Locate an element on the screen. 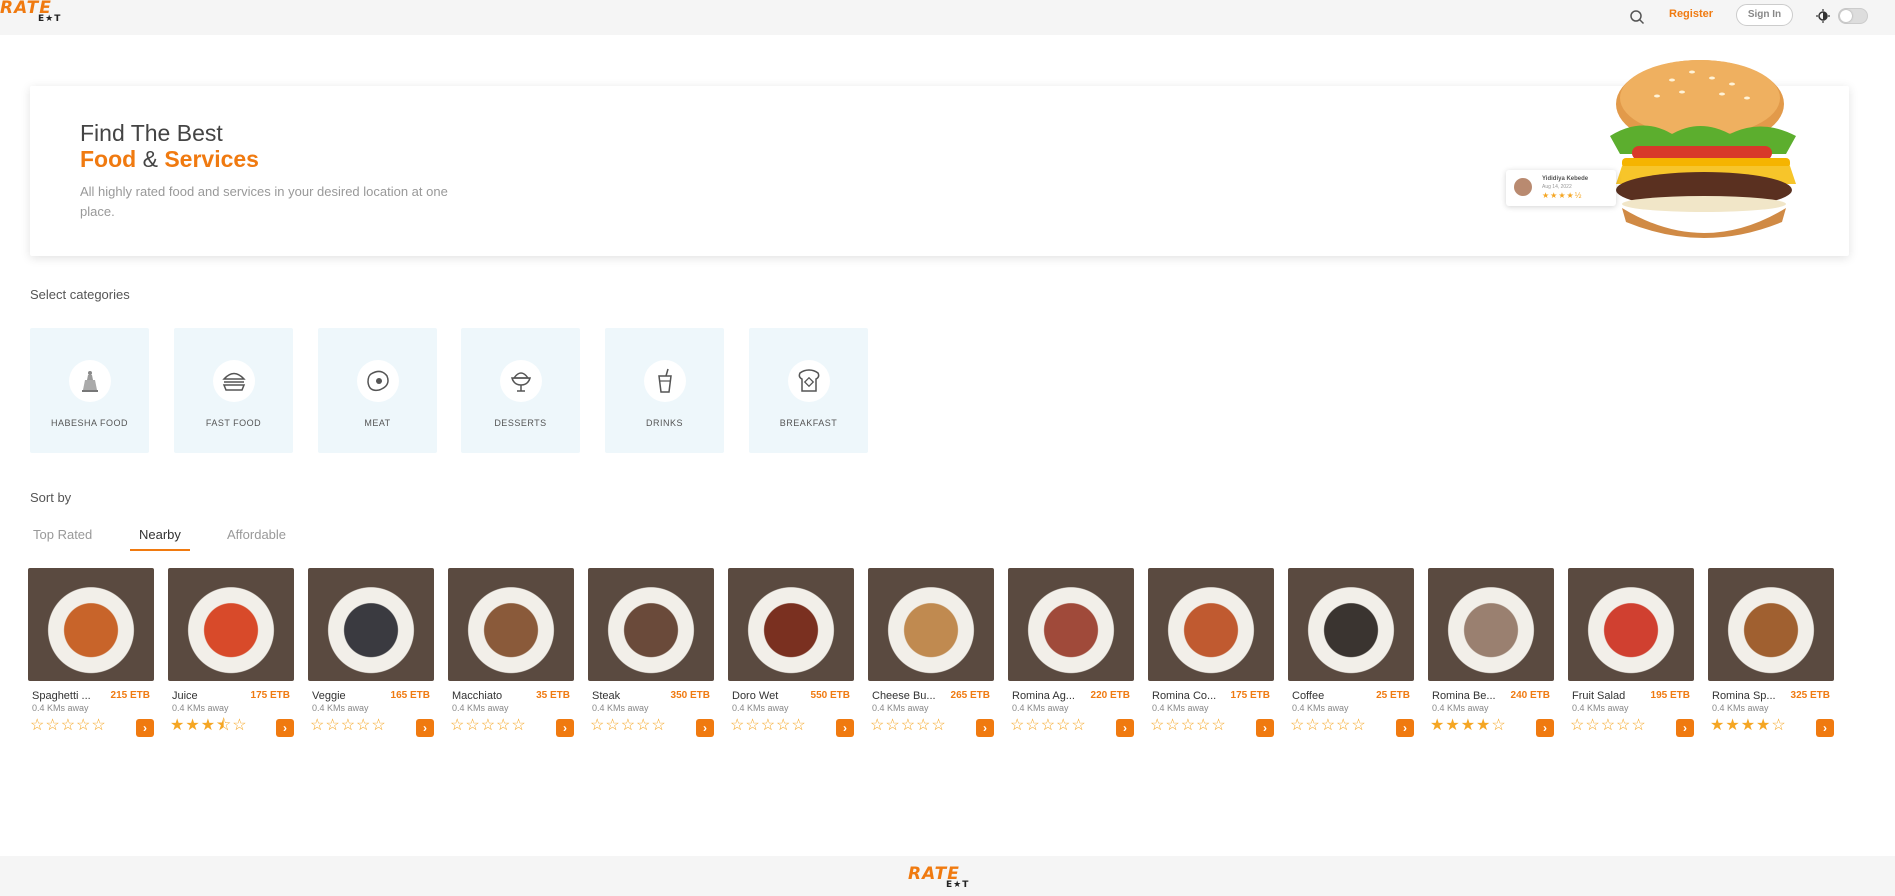  food-card: Coffee 25 ETB 0.4 KMs away ☆☆☆☆☆ › is located at coordinates (1351, 655).